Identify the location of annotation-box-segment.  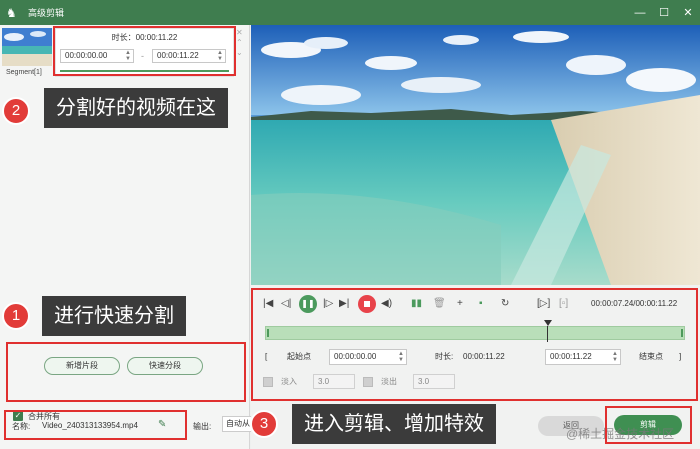
(144, 51).